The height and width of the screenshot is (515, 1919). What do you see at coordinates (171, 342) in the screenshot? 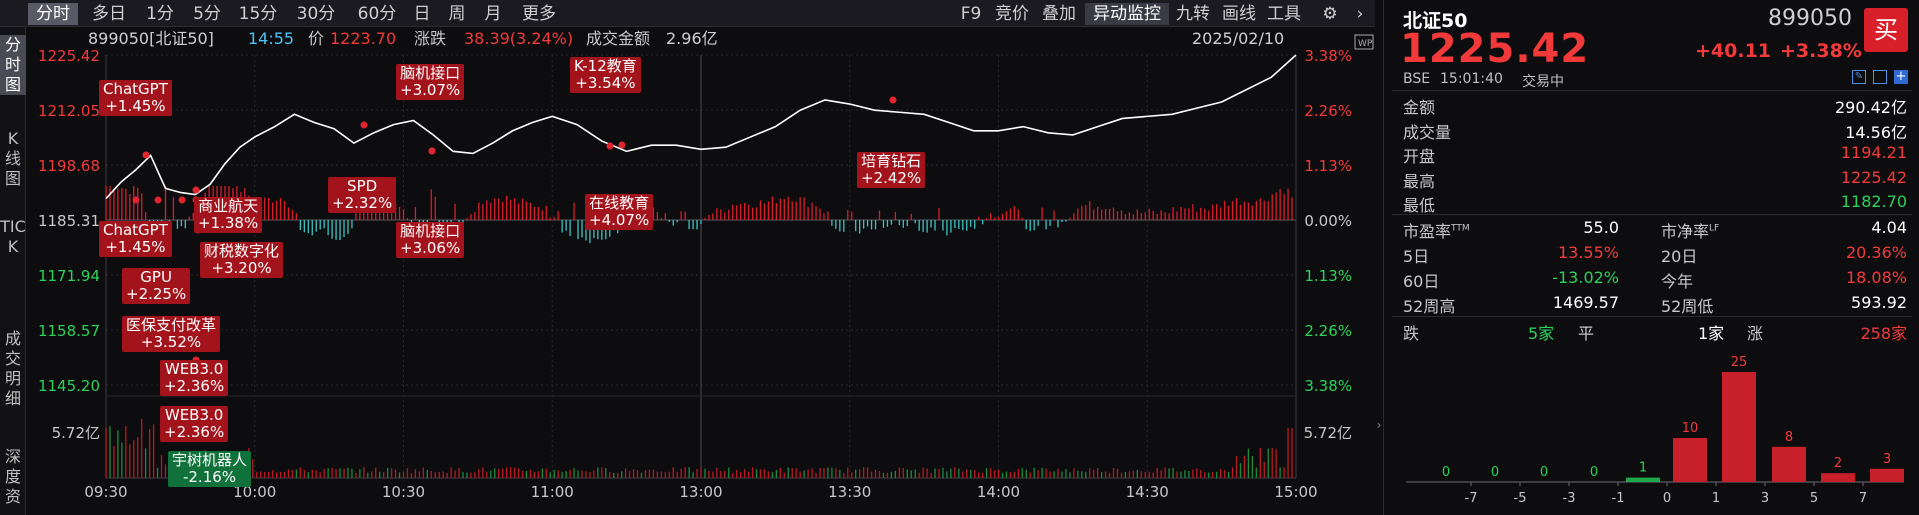
I see `annotation-pct: +3.52%` at bounding box center [171, 342].